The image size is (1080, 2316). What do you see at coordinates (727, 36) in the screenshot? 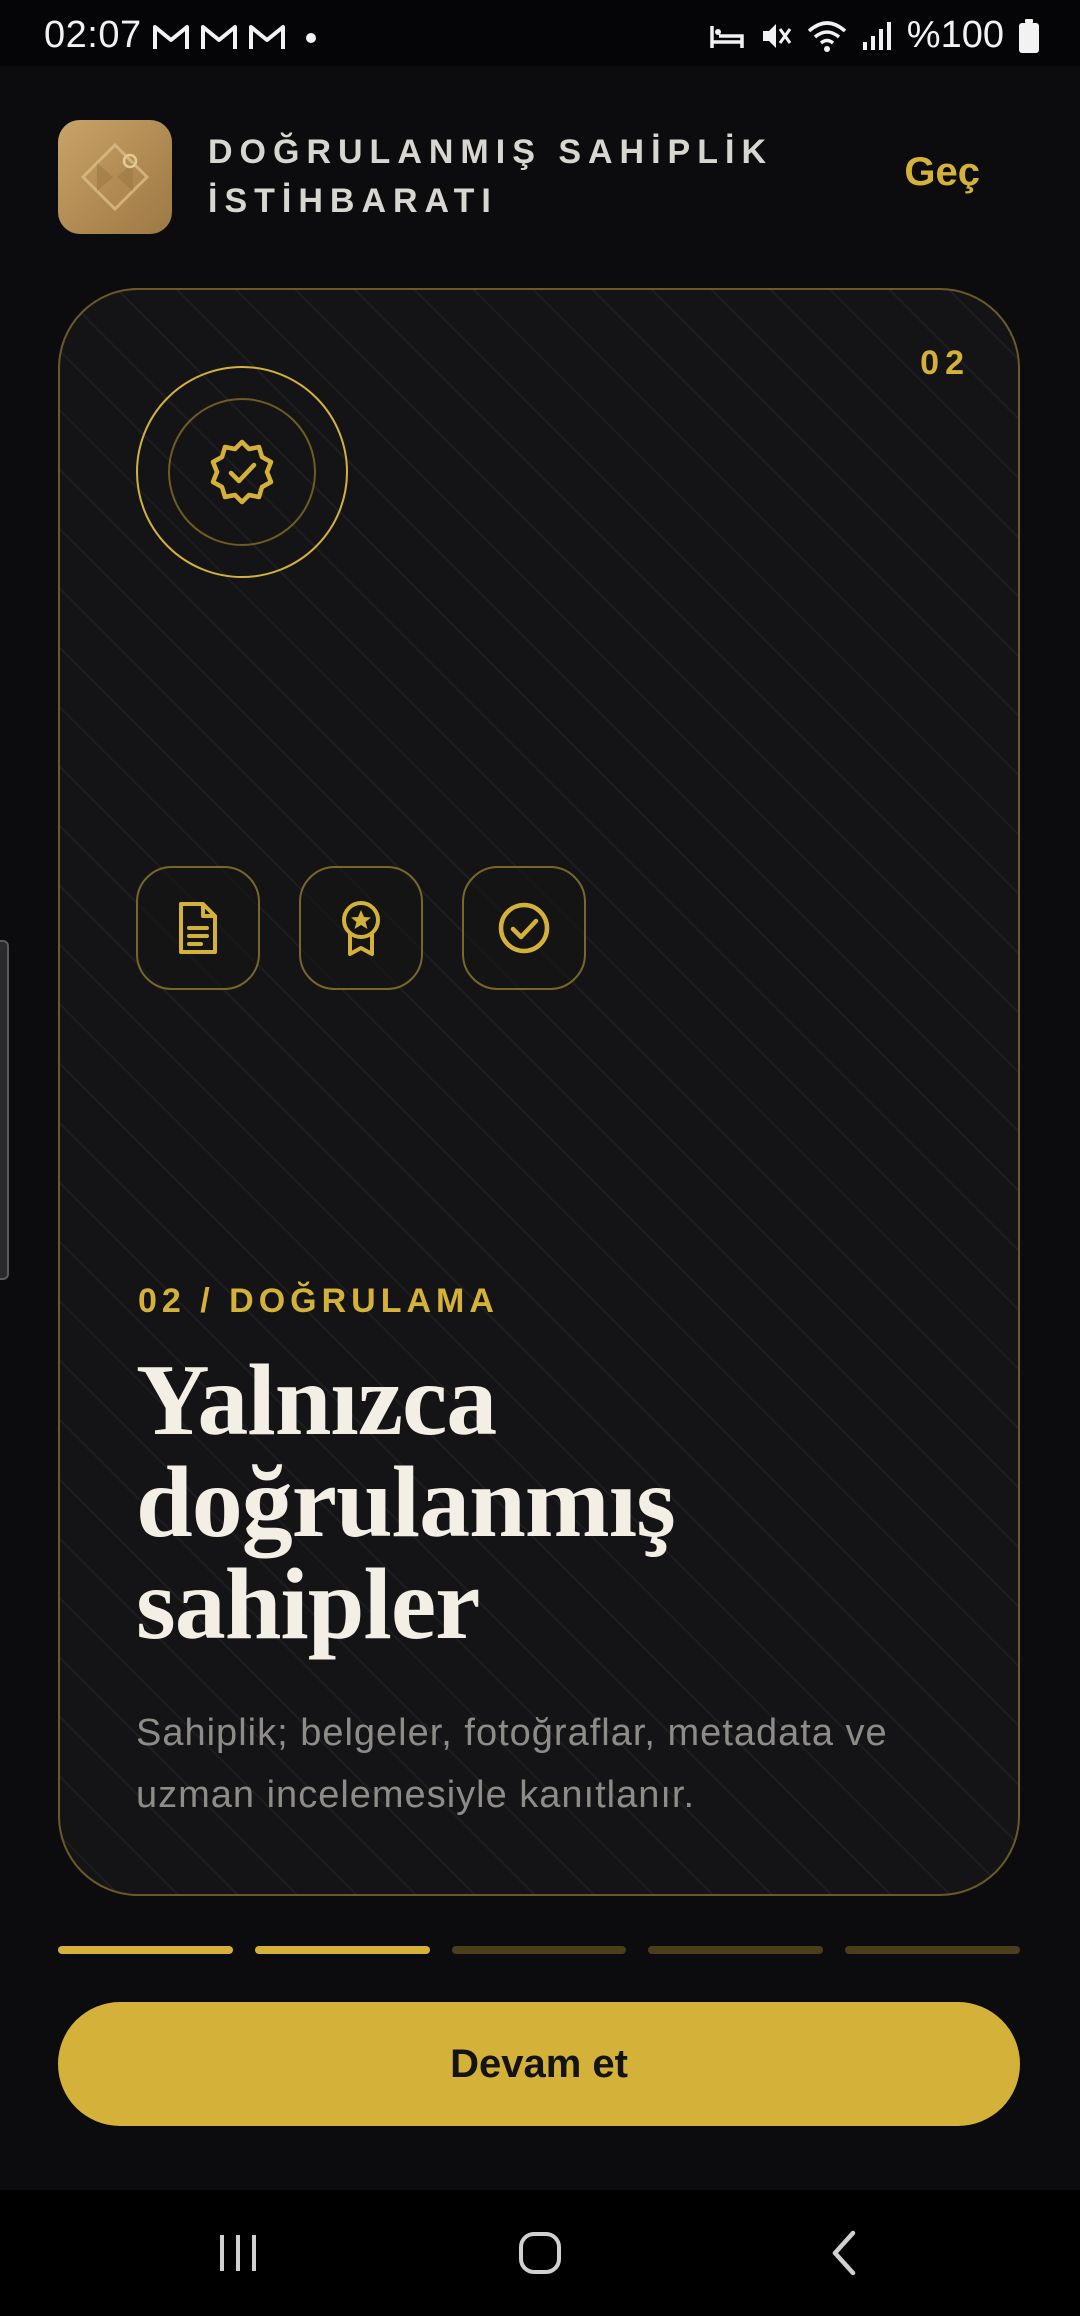
I see `sleep-icon` at bounding box center [727, 36].